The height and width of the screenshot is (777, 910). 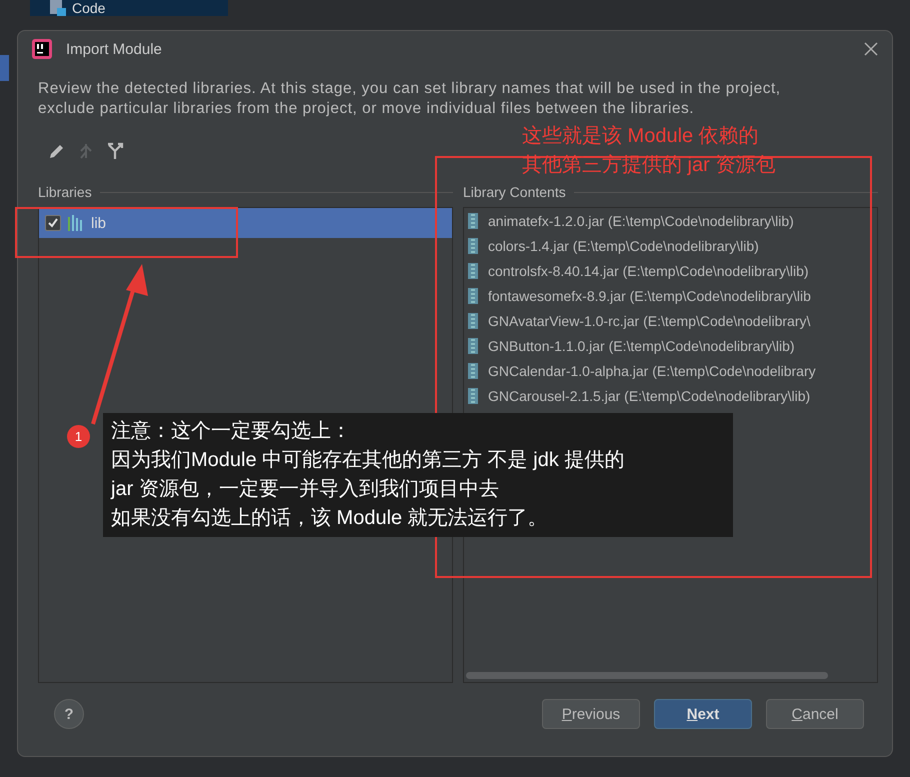 What do you see at coordinates (115, 151) in the screenshot?
I see `split-icon` at bounding box center [115, 151].